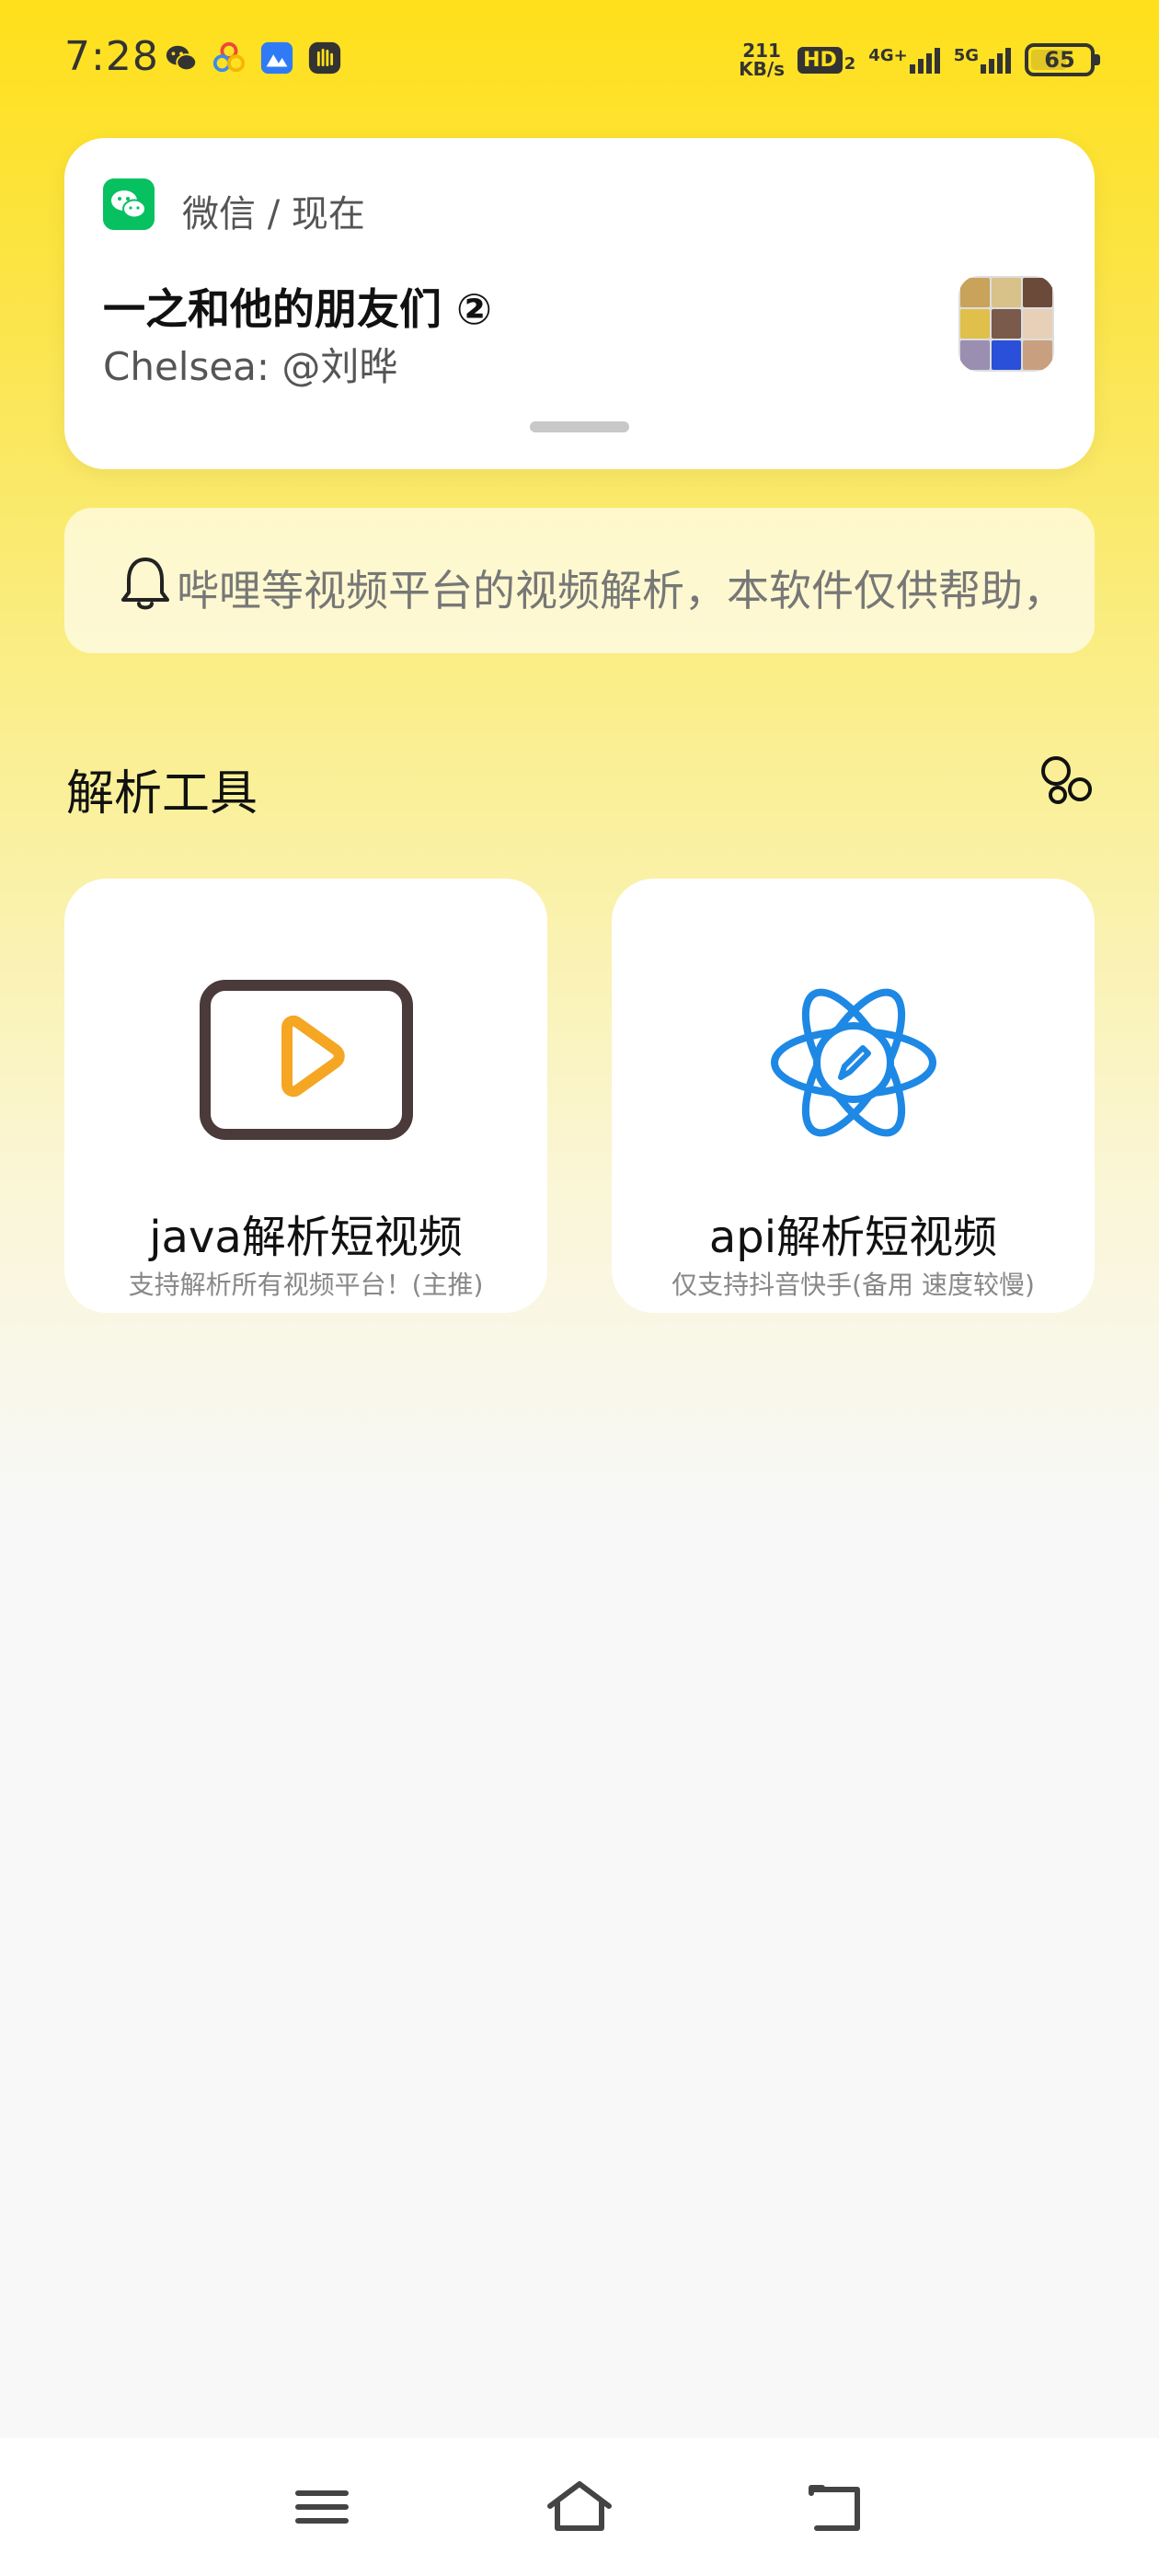 This screenshot has height=2576, width=1159. I want to click on tool-card-api: api解析短视频 仅支持抖音快手(备用 速度较慢), so click(853, 1096).